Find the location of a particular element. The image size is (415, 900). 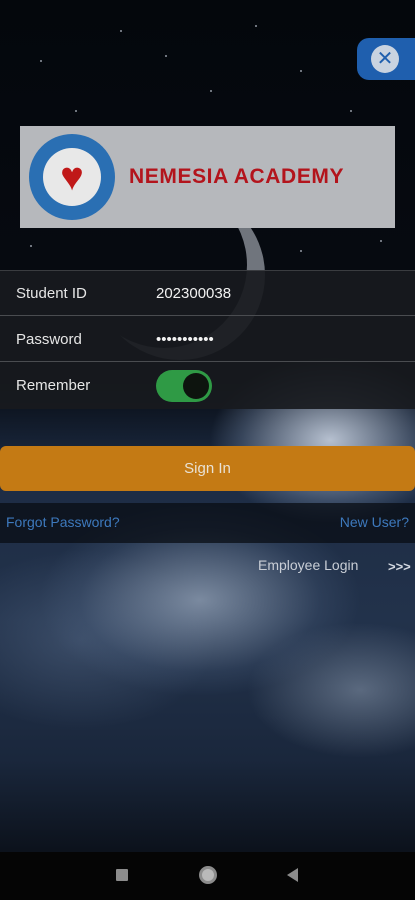

close-button: ✕ is located at coordinates (386, 59).